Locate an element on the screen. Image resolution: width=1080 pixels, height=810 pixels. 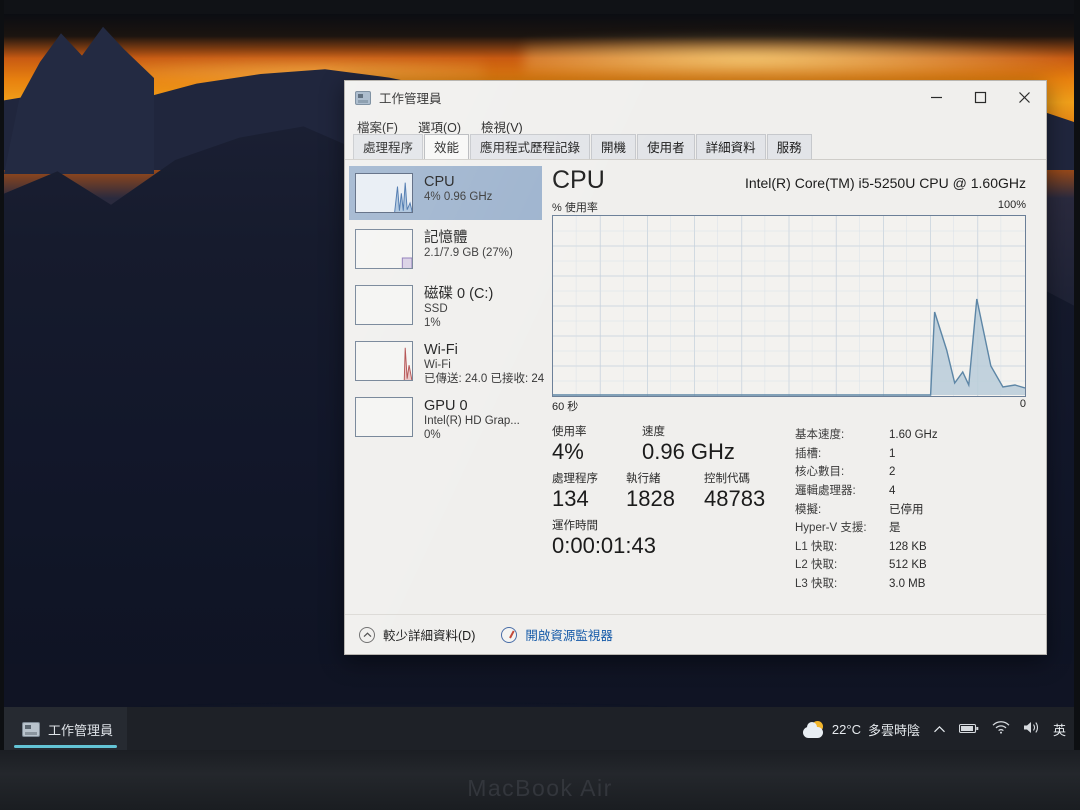
weather-widget: 22°C 多雲時陰 is located at coordinates (861, 729).